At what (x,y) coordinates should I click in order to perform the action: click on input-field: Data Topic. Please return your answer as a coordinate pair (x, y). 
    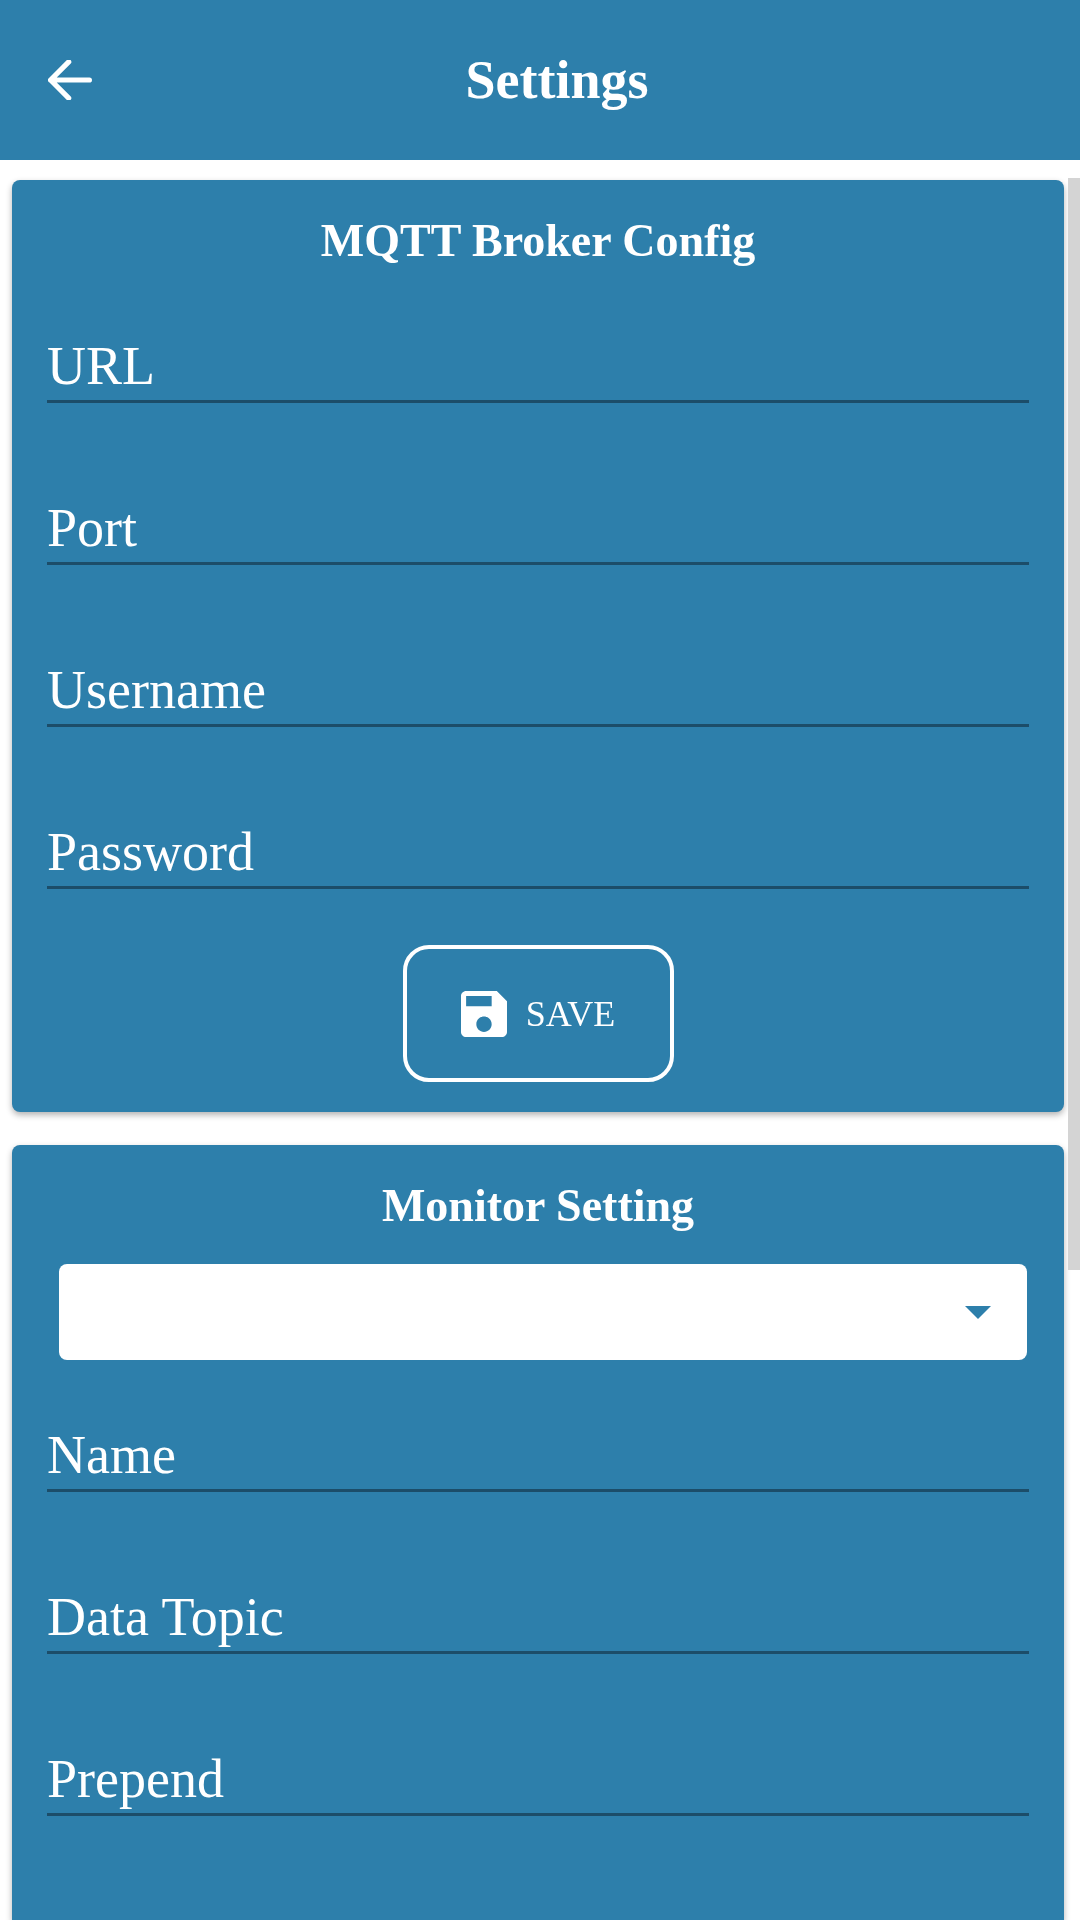
    Looking at the image, I should click on (538, 1618).